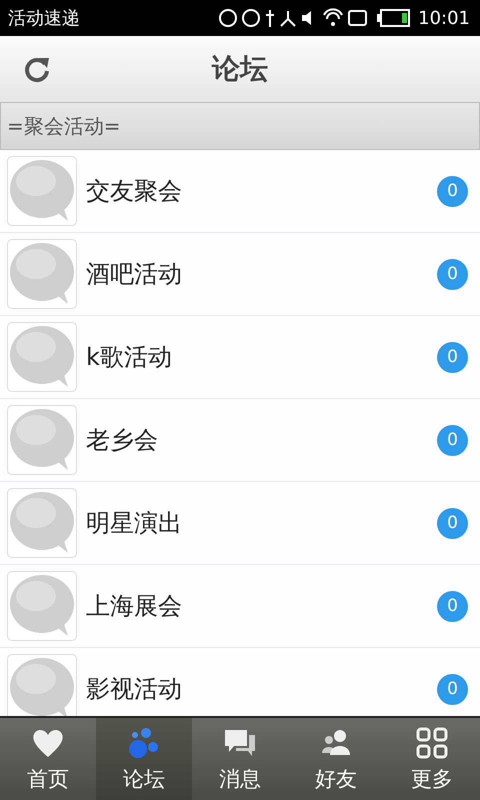 This screenshot has width=480, height=800. Describe the element at coordinates (144, 759) in the screenshot. I see `tab: 论坛` at that location.